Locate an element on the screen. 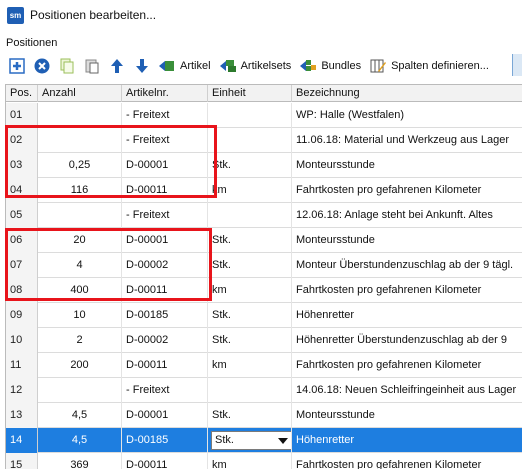 The image size is (522, 469). cell-pos: 01 is located at coordinates (22, 115).